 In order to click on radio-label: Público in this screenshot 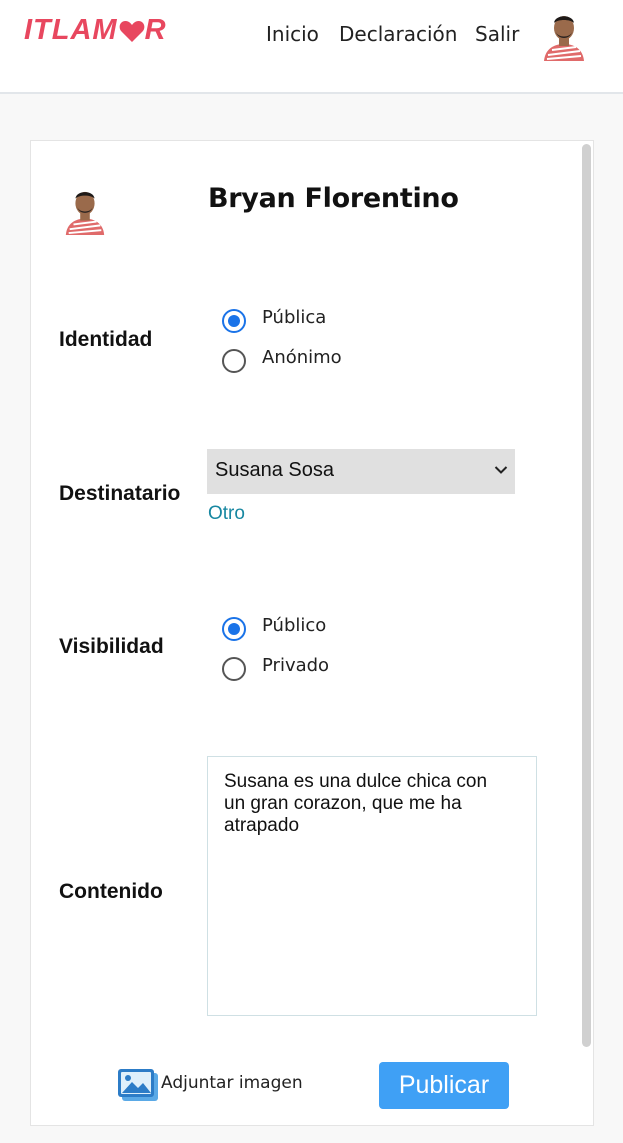, I will do `click(294, 625)`.